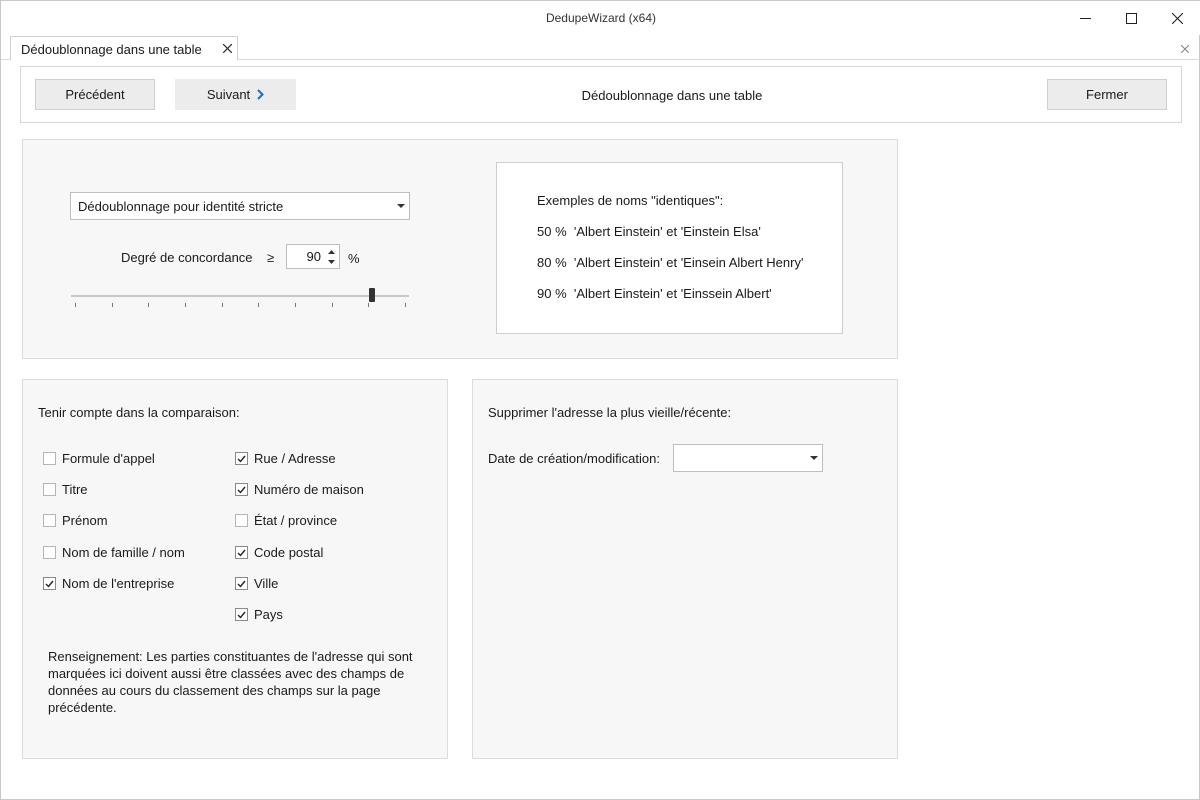 The height and width of the screenshot is (800, 1200). What do you see at coordinates (108, 458) in the screenshot?
I see `checkbox-label: Formule d'appel` at bounding box center [108, 458].